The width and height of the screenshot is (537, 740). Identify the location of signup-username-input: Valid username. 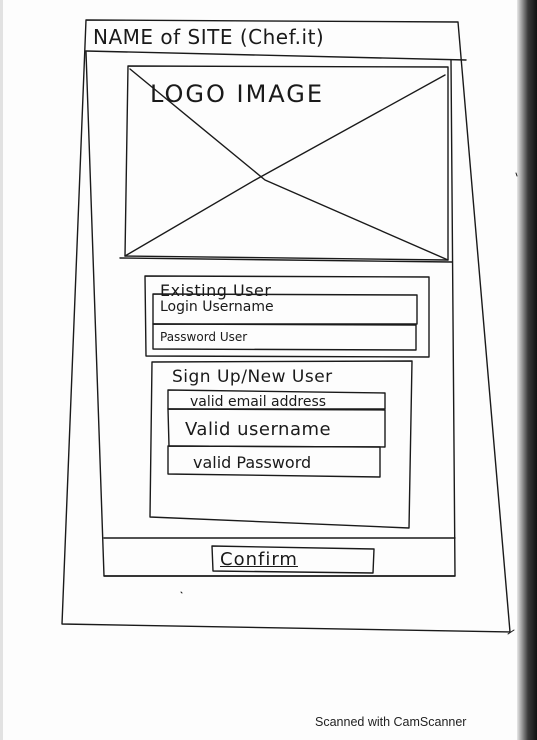
(258, 429).